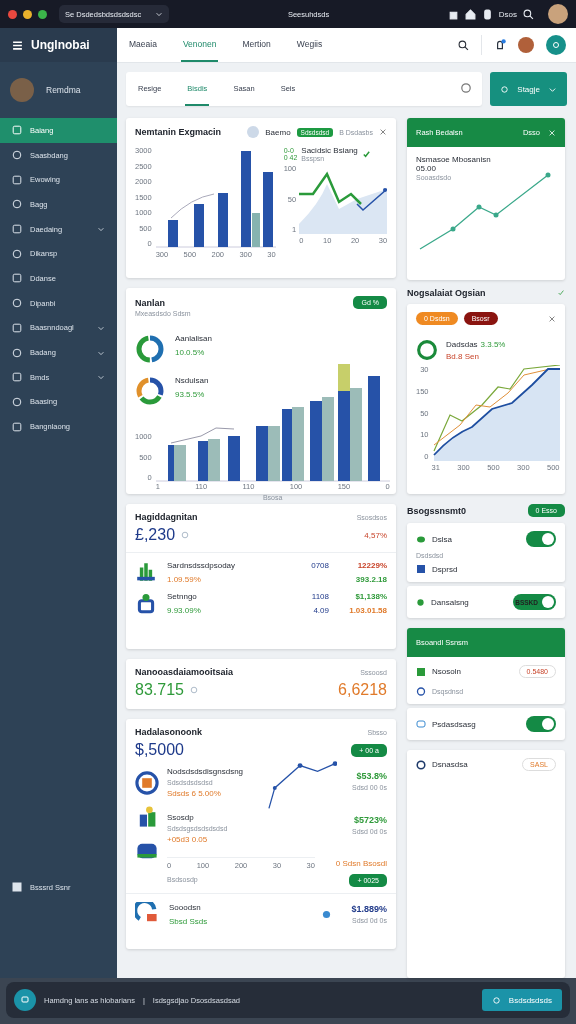 This screenshot has width=576, height=1024. I want to click on holding-change: 393.2.18, so click(371, 579).